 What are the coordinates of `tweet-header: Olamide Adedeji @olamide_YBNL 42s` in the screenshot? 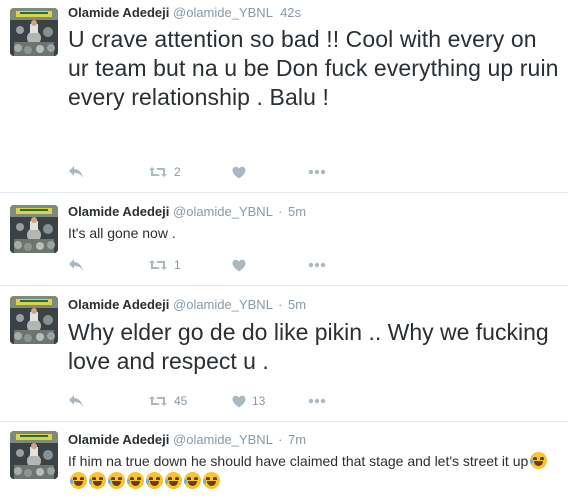 It's located at (314, 13).